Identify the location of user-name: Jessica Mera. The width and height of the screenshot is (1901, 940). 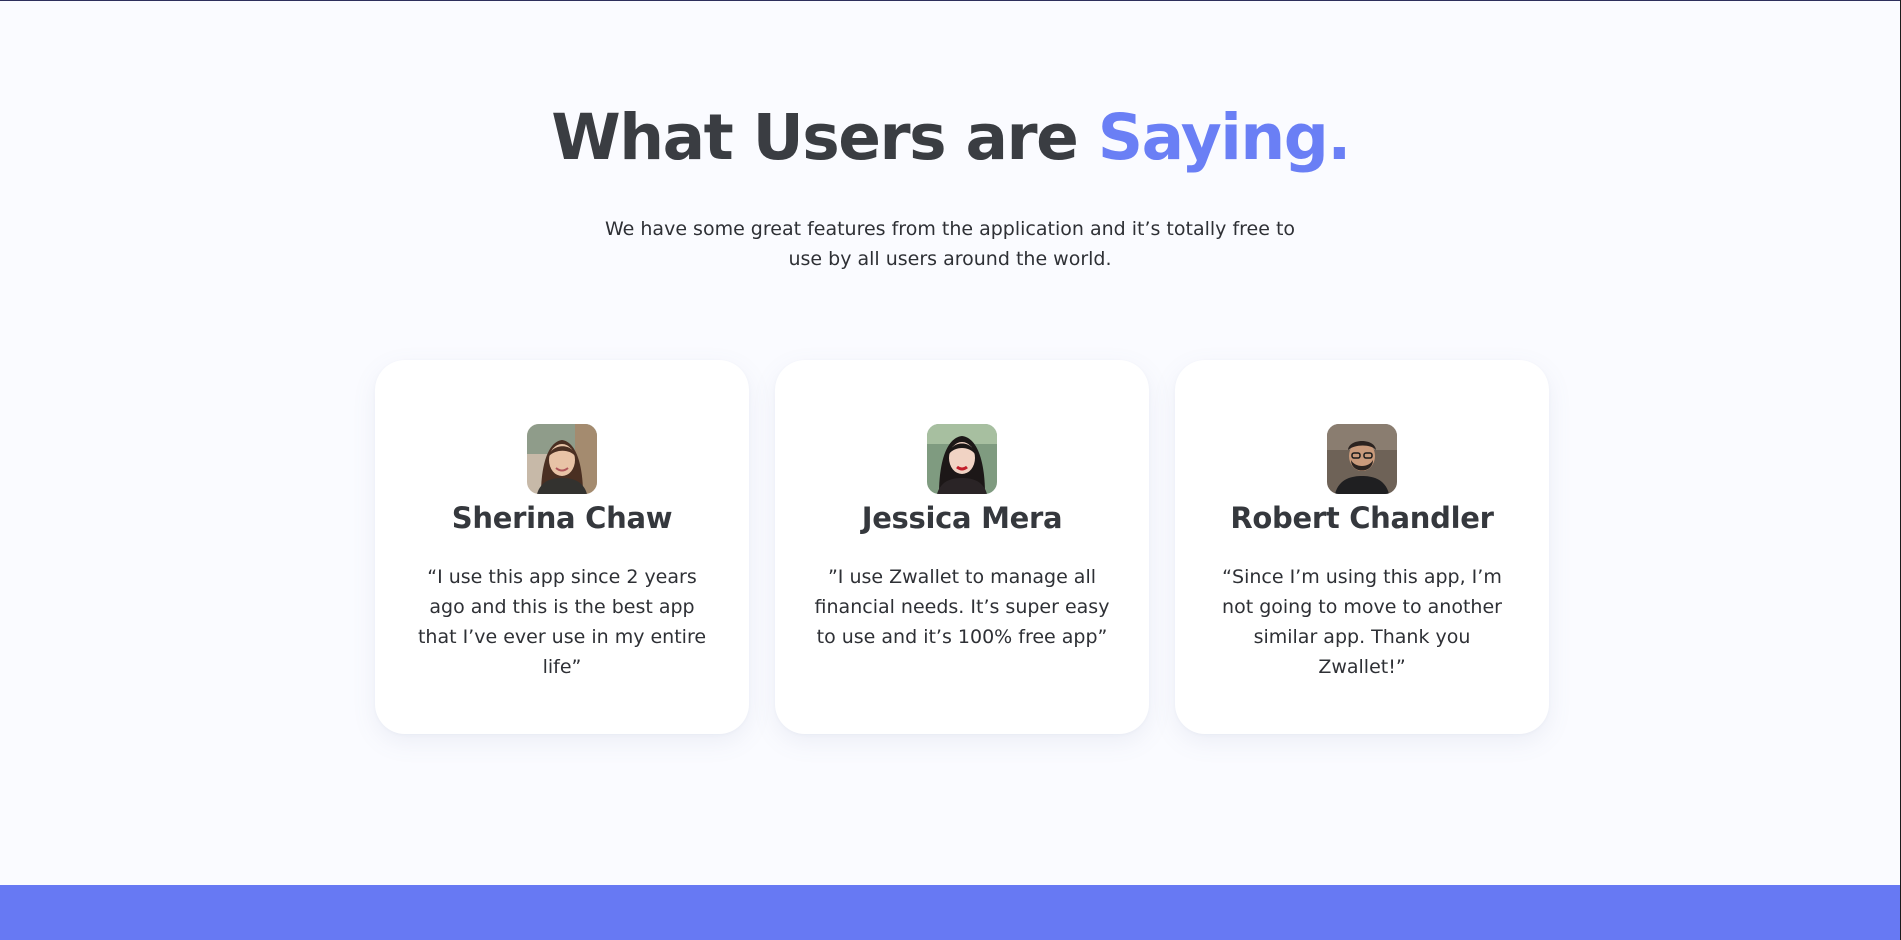
(962, 518).